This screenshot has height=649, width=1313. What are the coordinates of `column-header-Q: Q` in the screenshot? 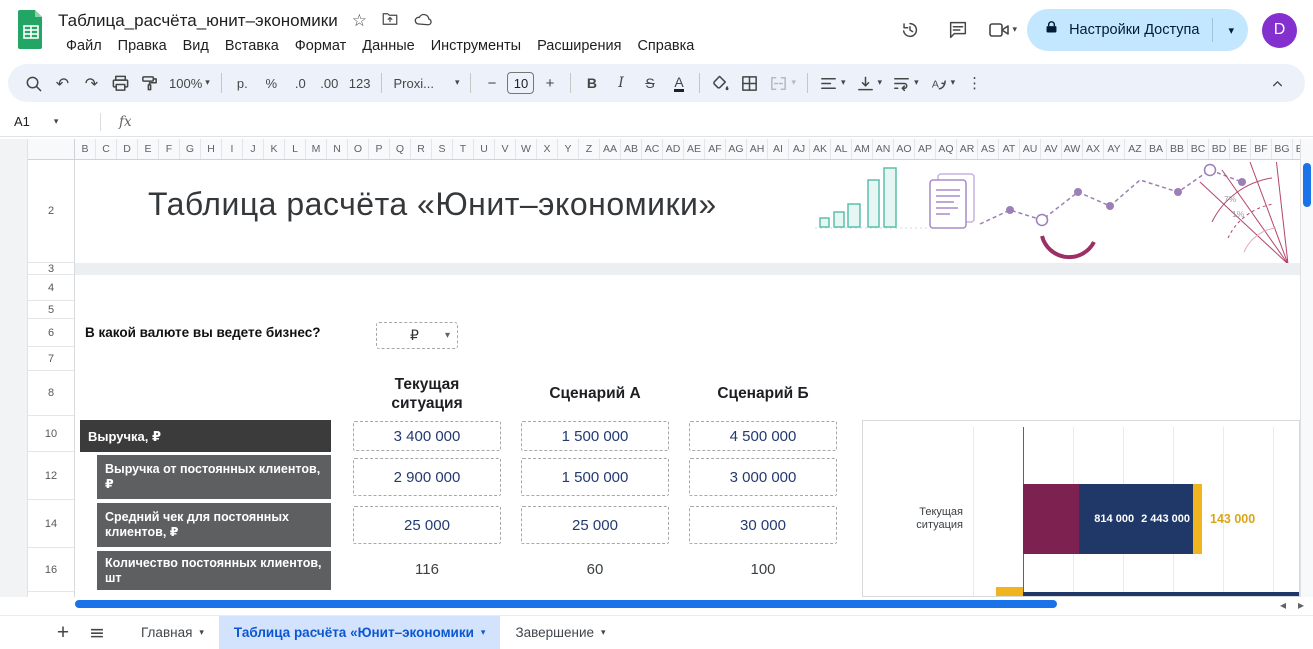 It's located at (400, 149).